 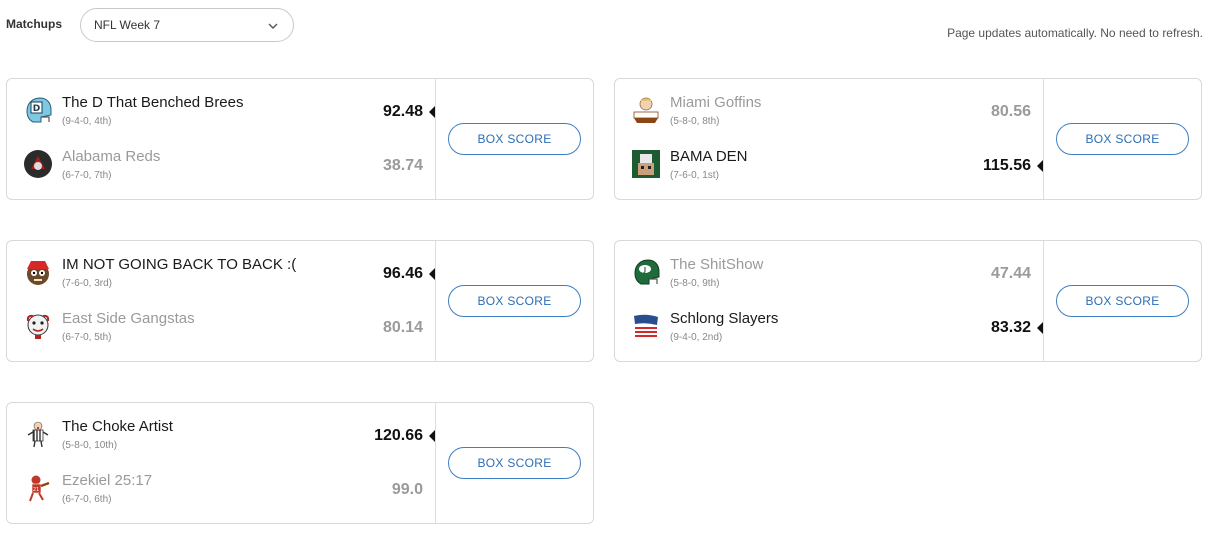 What do you see at coordinates (87, 337) in the screenshot?
I see `team-record: (6-7-0, 5th)` at bounding box center [87, 337].